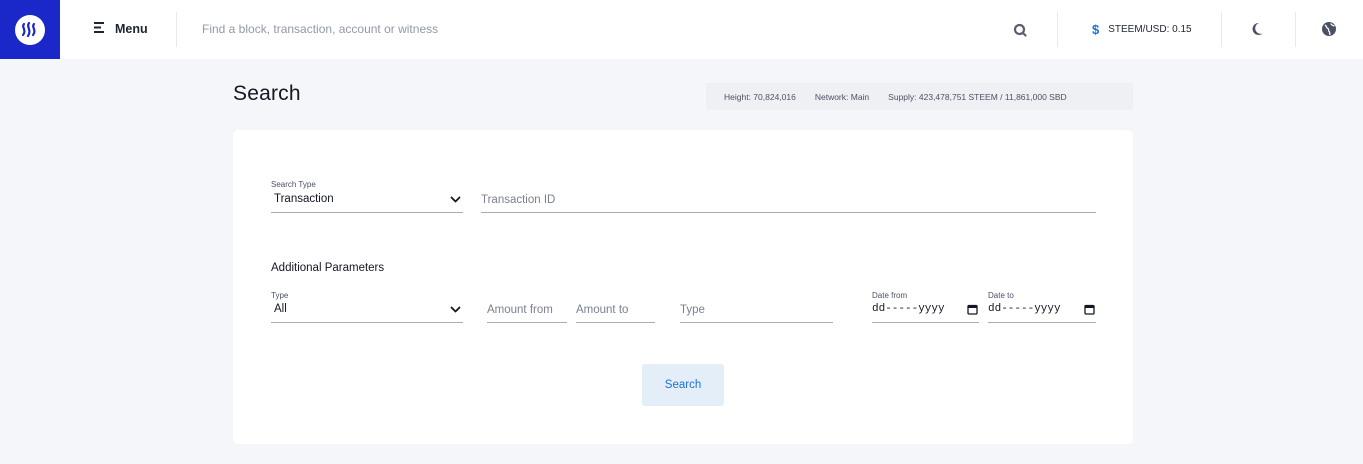 This screenshot has height=464, width=1363. Describe the element at coordinates (328, 268) in the screenshot. I see `additional-parameters-heading: Additional Parameters` at that location.